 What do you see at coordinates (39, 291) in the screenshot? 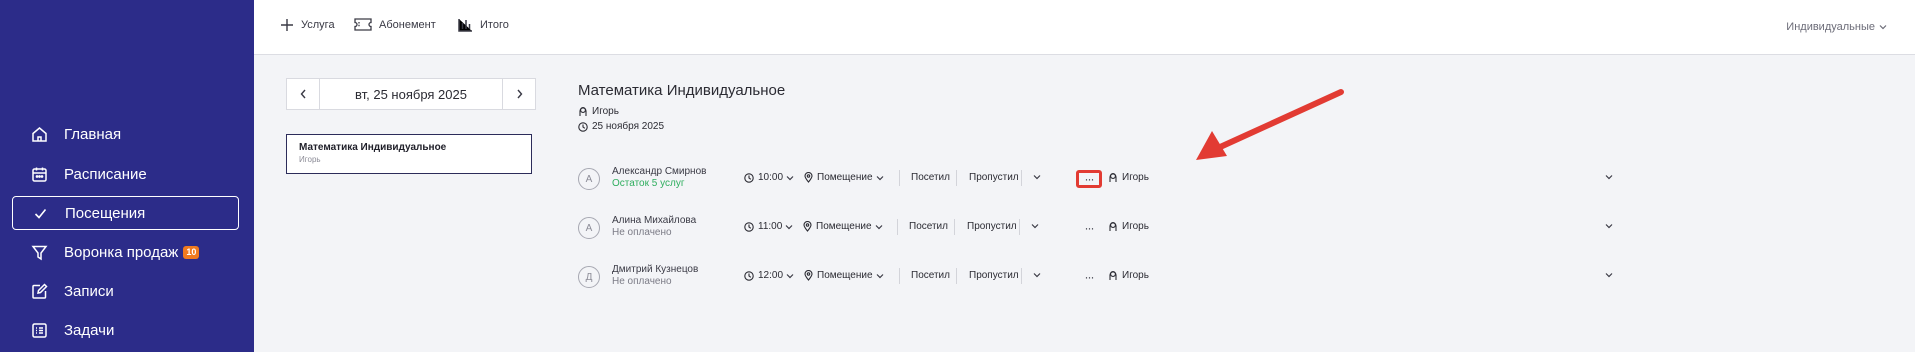
I see `edit-icon` at bounding box center [39, 291].